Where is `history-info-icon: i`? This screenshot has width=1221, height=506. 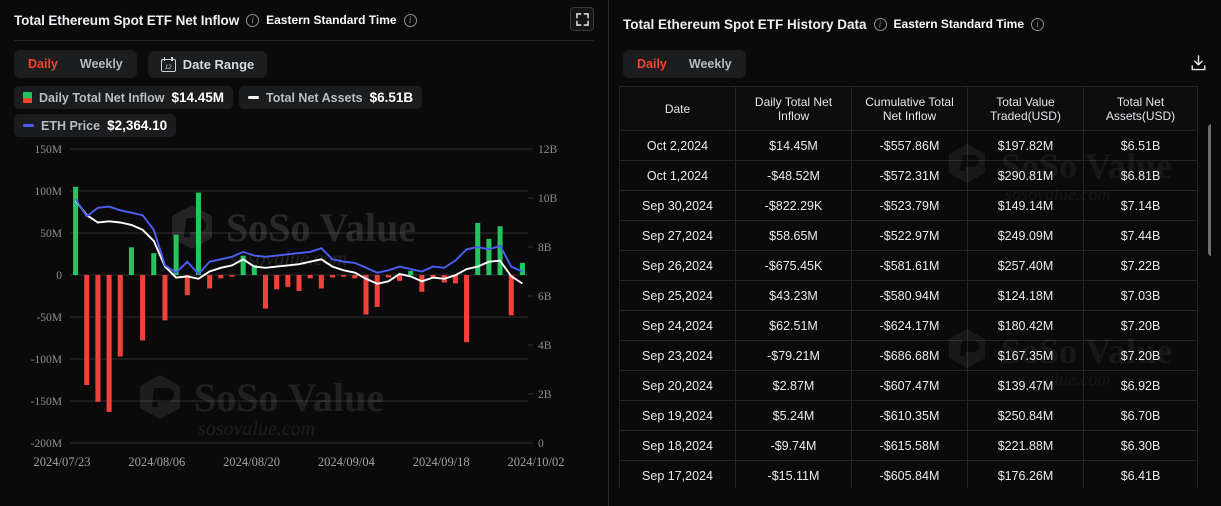
history-info-icon: i is located at coordinates (880, 24).